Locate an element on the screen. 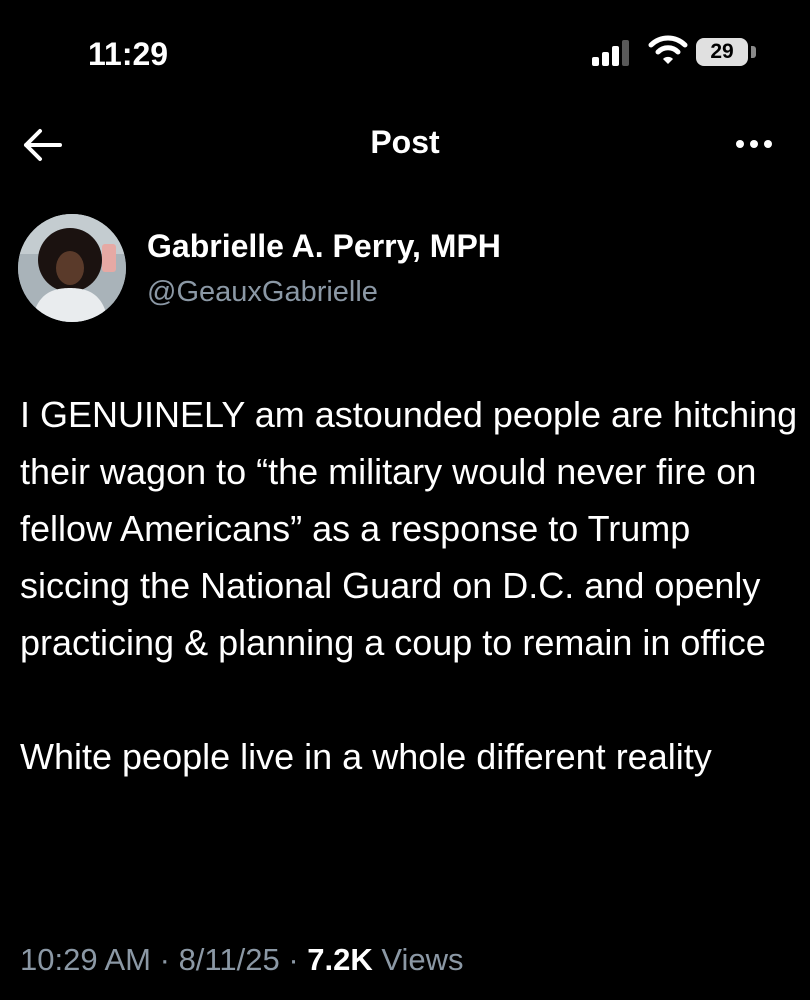  avatar-photo is located at coordinates (72, 268).